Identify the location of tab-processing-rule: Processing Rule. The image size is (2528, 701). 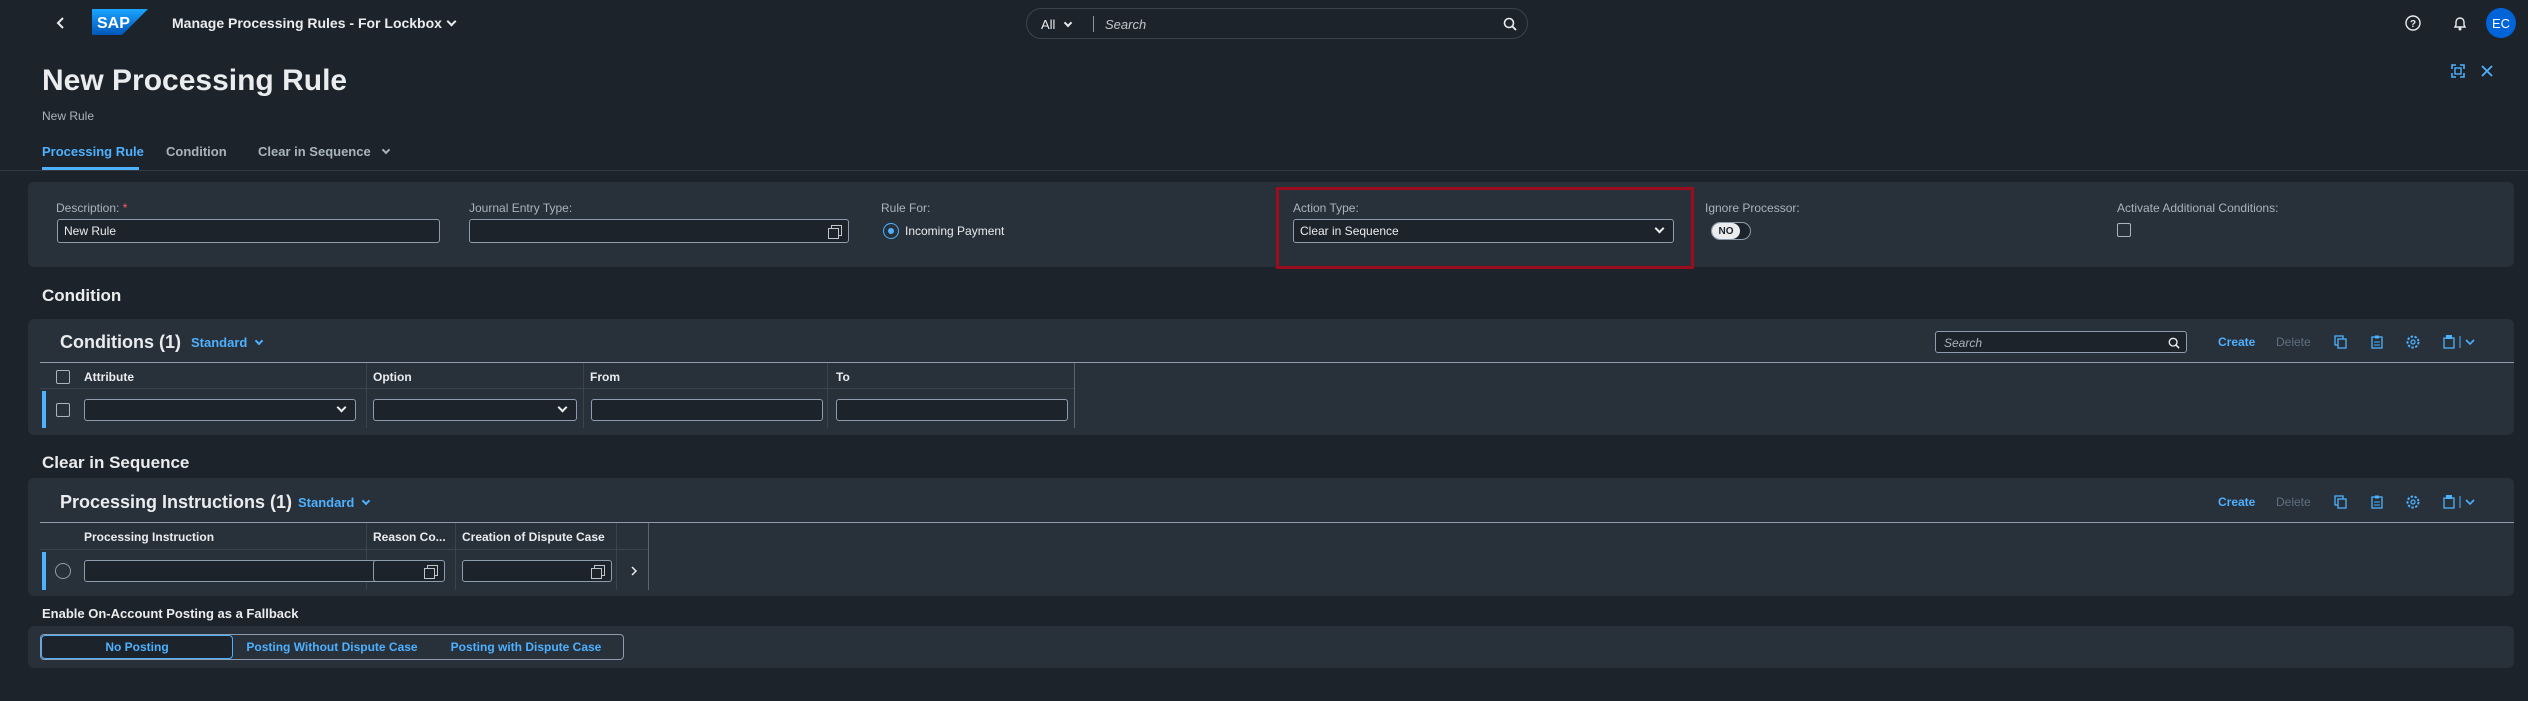
(93, 151).